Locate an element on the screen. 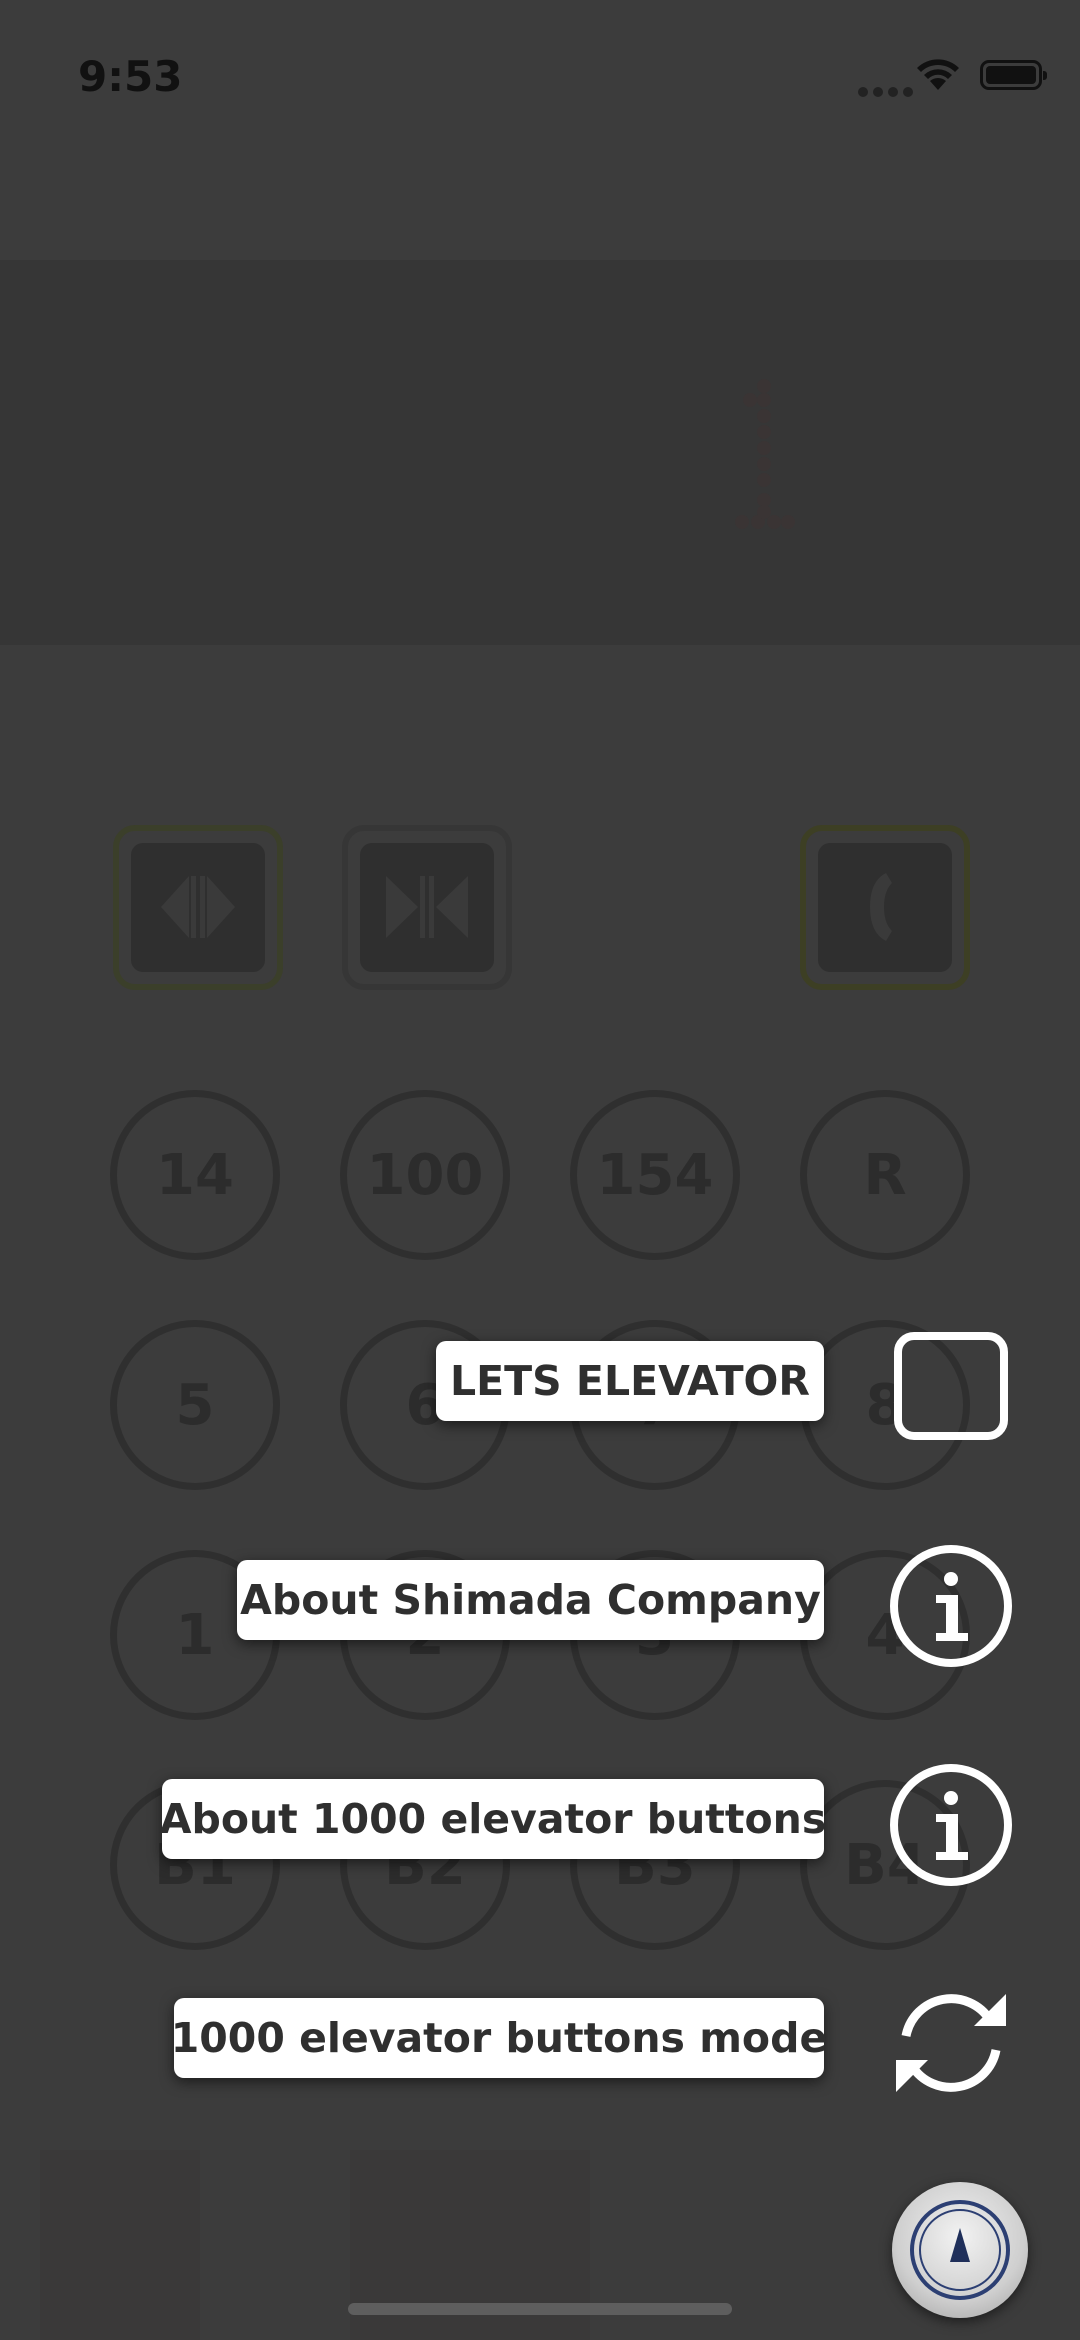 Image resolution: width=1080 pixels, height=2340 pixels. floor-button: 14 is located at coordinates (195, 1175).